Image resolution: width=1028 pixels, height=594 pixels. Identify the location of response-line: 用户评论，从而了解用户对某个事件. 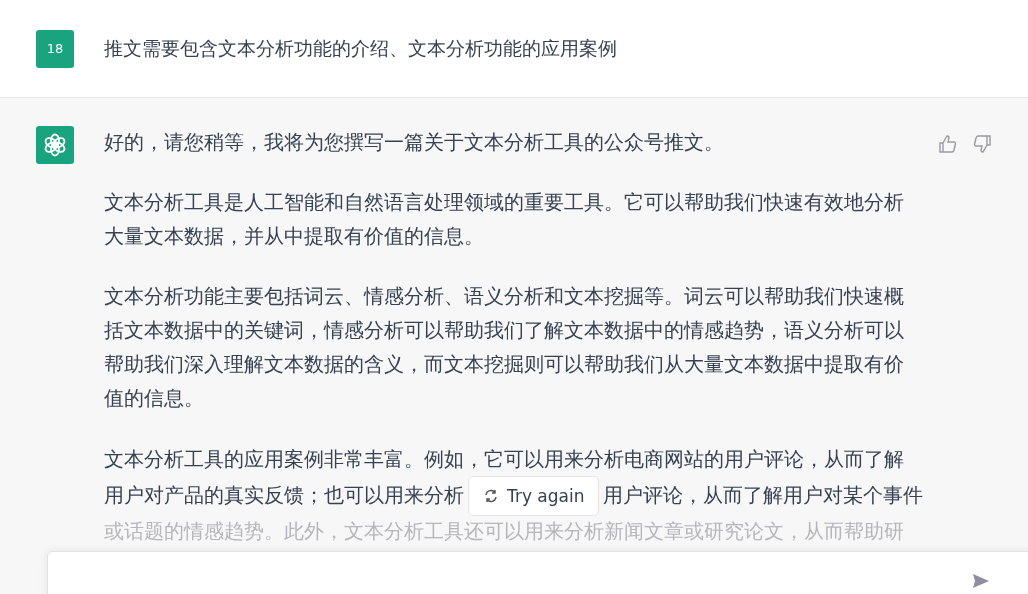
(763, 496).